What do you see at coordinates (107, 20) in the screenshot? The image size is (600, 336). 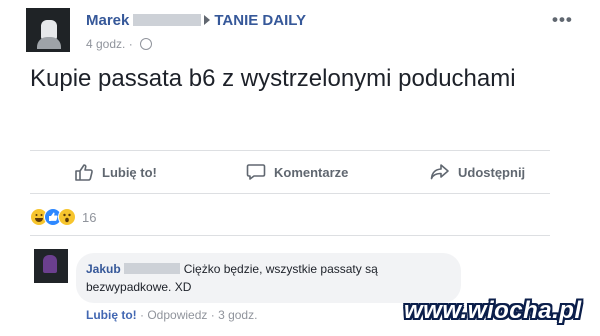 I see `author-name: Marek` at bounding box center [107, 20].